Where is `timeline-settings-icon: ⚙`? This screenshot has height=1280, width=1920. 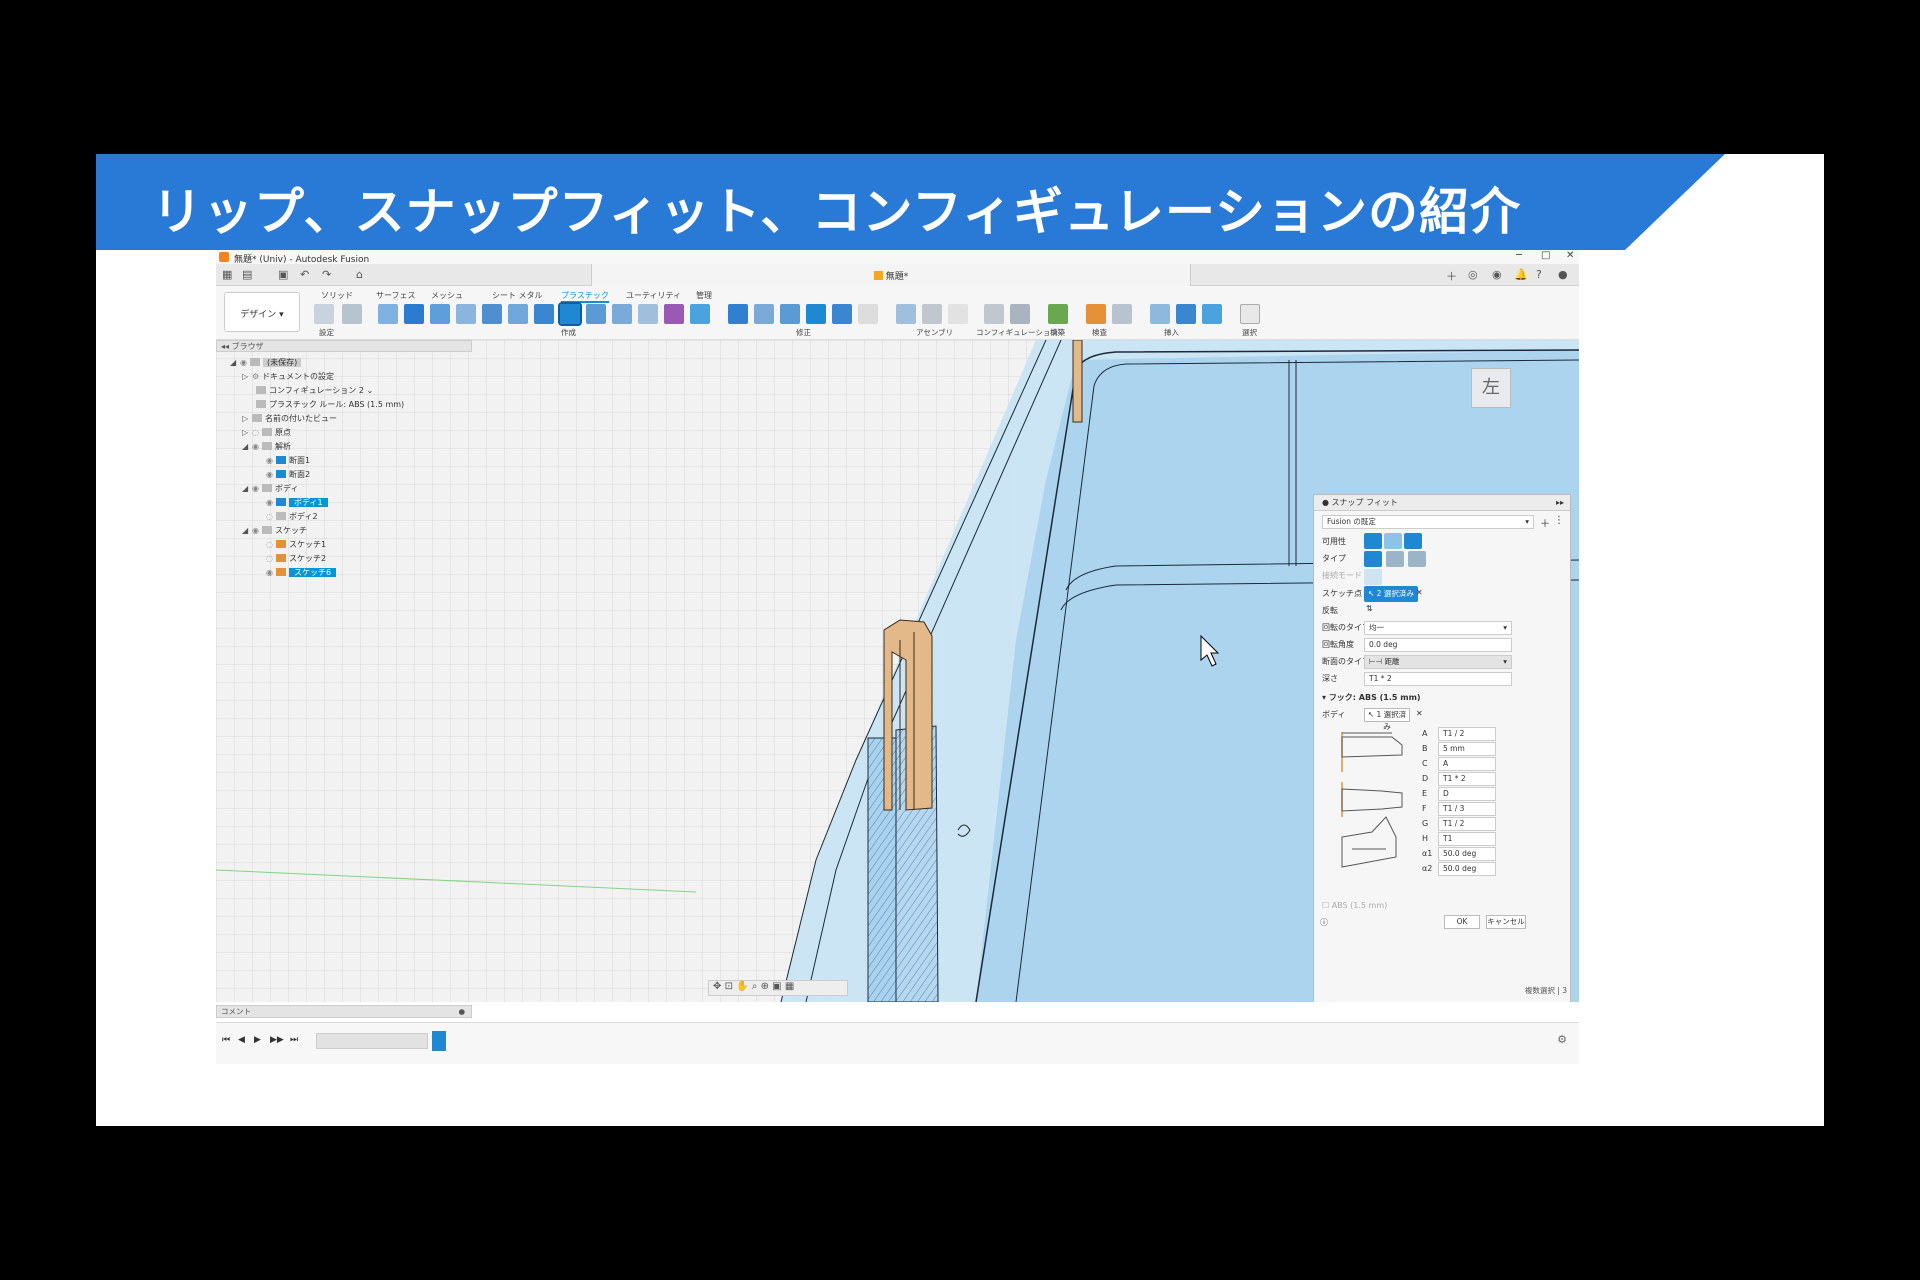
timeline-settings-icon: ⚙ is located at coordinates (1562, 1039).